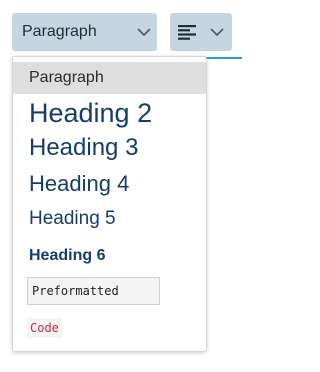  I want to click on alignment-button, so click(201, 32).